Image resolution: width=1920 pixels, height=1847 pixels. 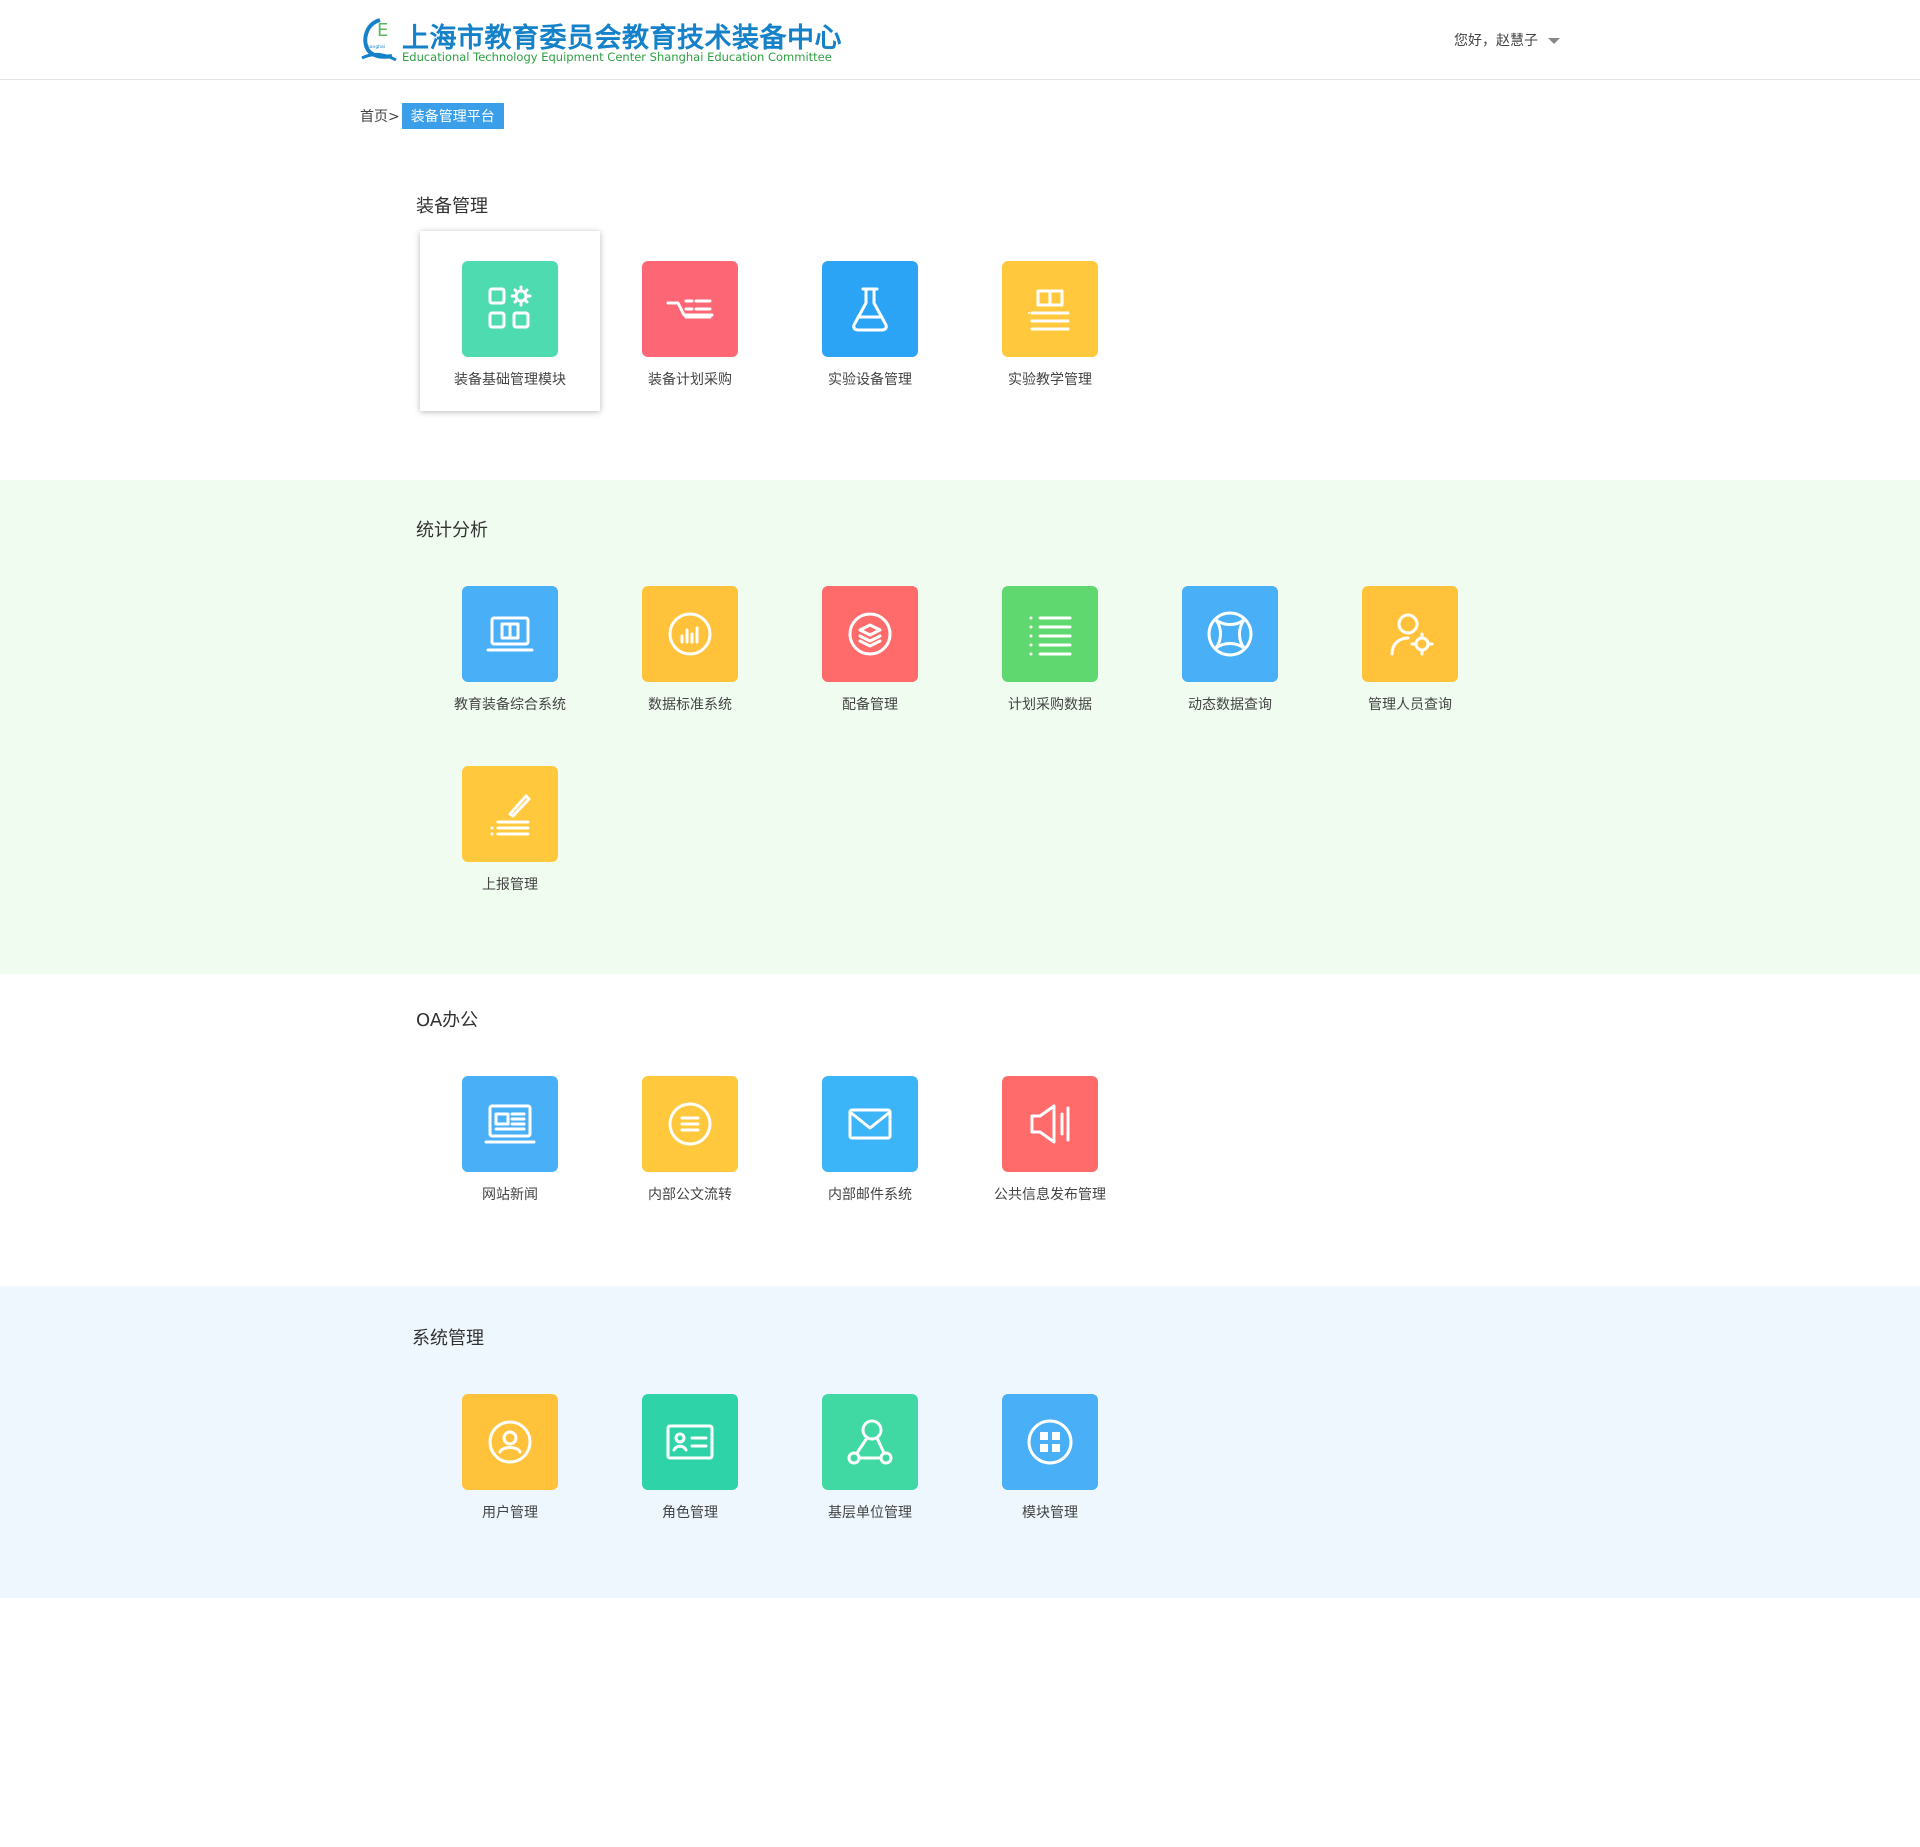 I want to click on tile-grid: 网站新闻 内部公文流转 内部邮件系统 公共信息发布管理, so click(x=970, y=1136).